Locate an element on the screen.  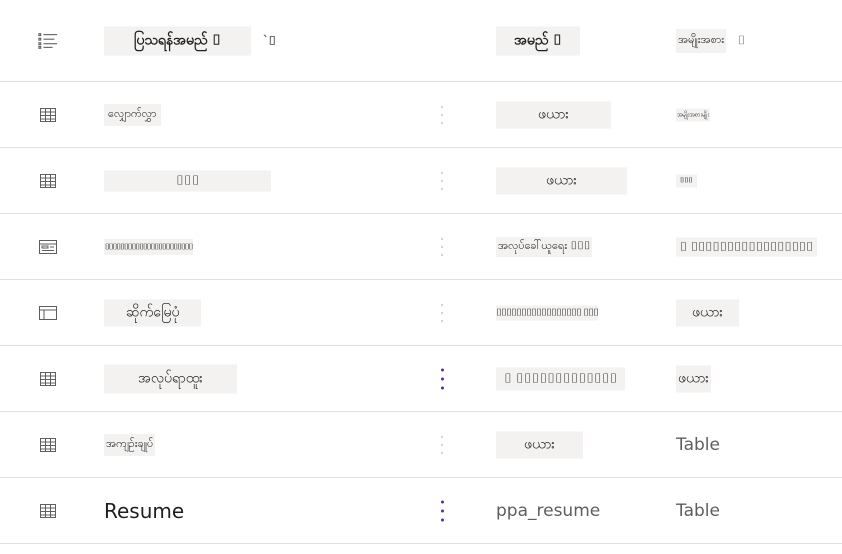
row-display-name: ⌷⌷⌷⌷⌷⌷⌷⌷⌷⌷⌷⌷⌷⌷⌷⌷⌷⌷⌷⌷⌷⌷⌷ is located at coordinates (148, 246).